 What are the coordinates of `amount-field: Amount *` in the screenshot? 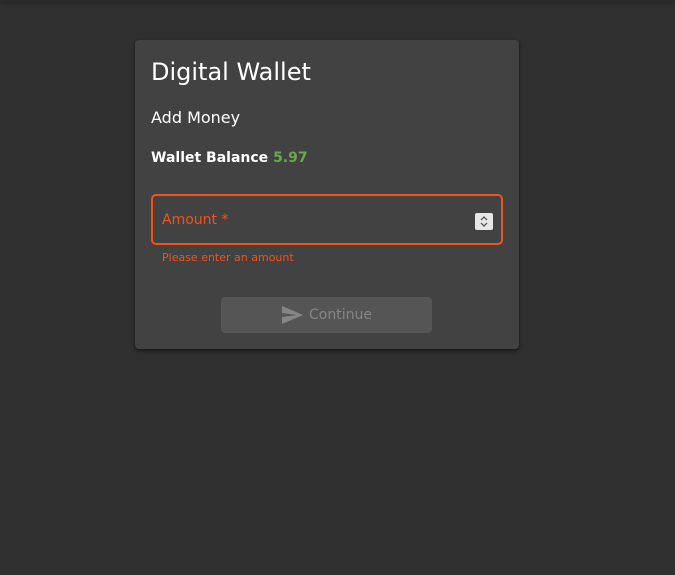 It's located at (327, 219).